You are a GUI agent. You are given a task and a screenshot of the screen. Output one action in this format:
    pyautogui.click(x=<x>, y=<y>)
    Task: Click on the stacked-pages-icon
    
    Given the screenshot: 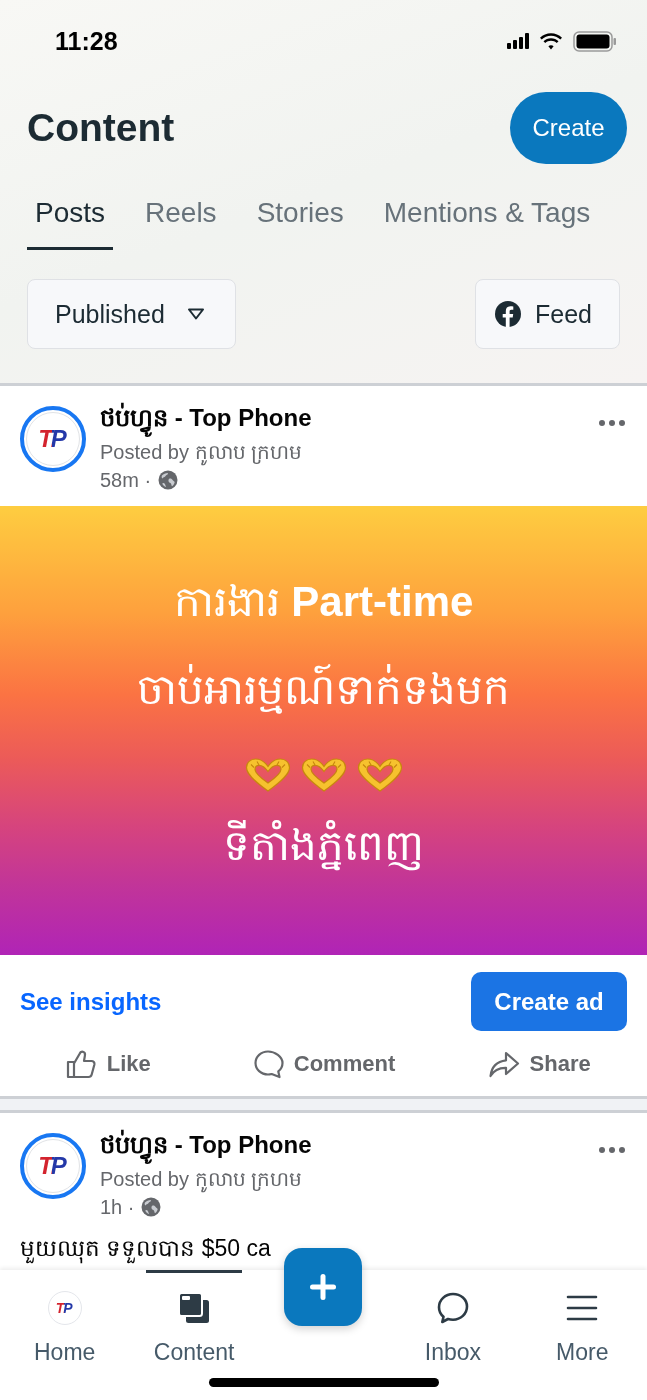 What is the action you would take?
    pyautogui.click(x=194, y=1308)
    